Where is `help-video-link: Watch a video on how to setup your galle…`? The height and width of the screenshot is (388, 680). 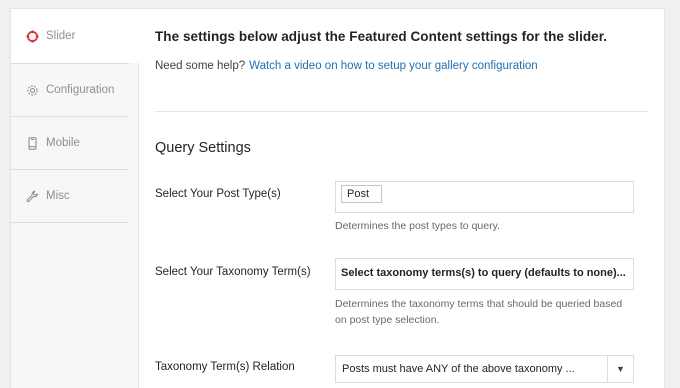 help-video-link: Watch a video on how to setup your galle… is located at coordinates (393, 66).